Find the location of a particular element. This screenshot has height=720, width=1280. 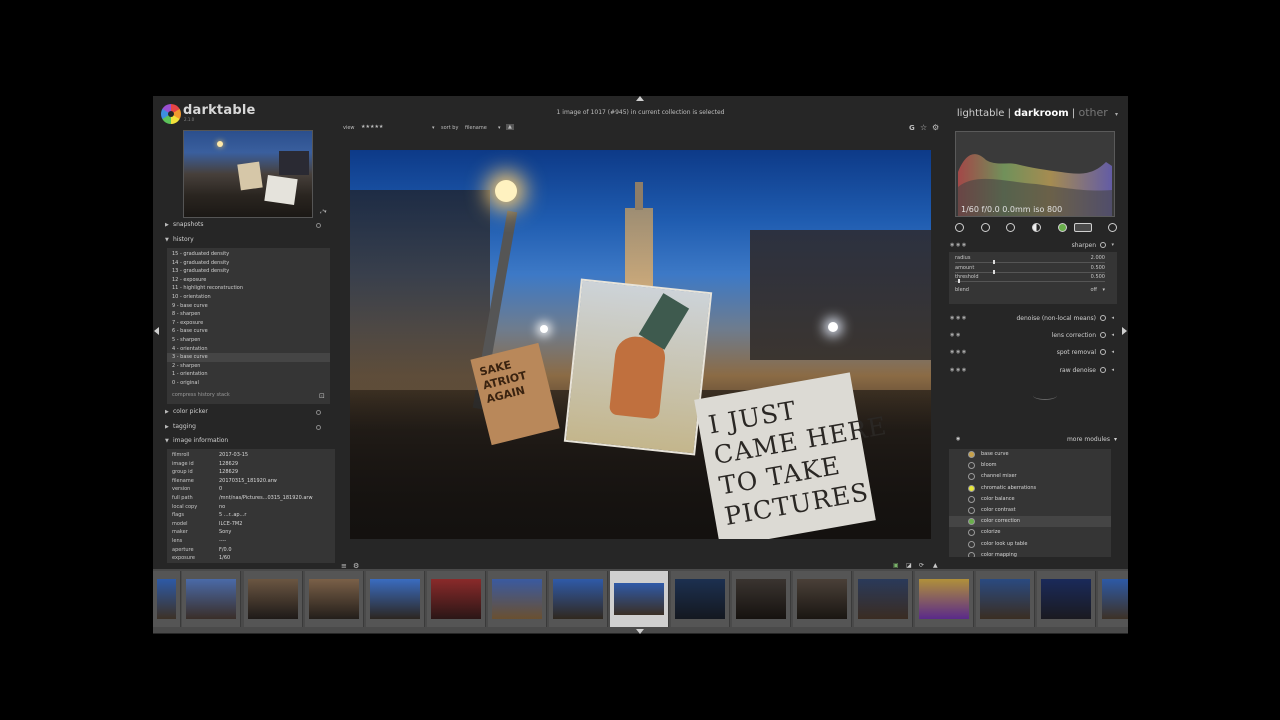

section-snapshots: ▶ snapshots is located at coordinates (250, 227).